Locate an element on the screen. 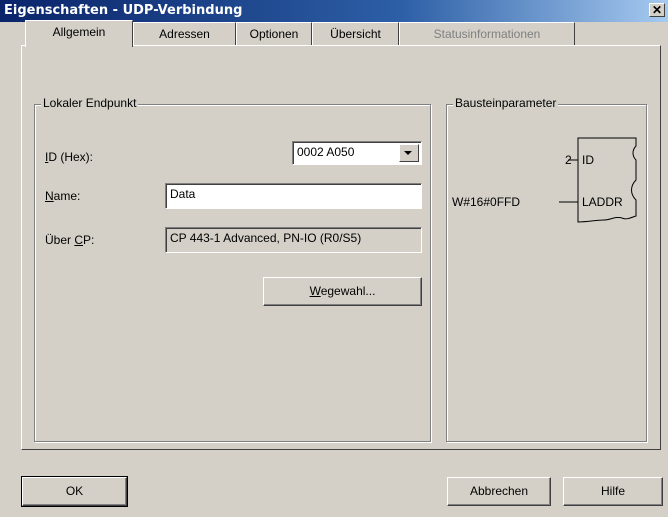 The image size is (668, 517). ok-label: OK is located at coordinates (74, 491).